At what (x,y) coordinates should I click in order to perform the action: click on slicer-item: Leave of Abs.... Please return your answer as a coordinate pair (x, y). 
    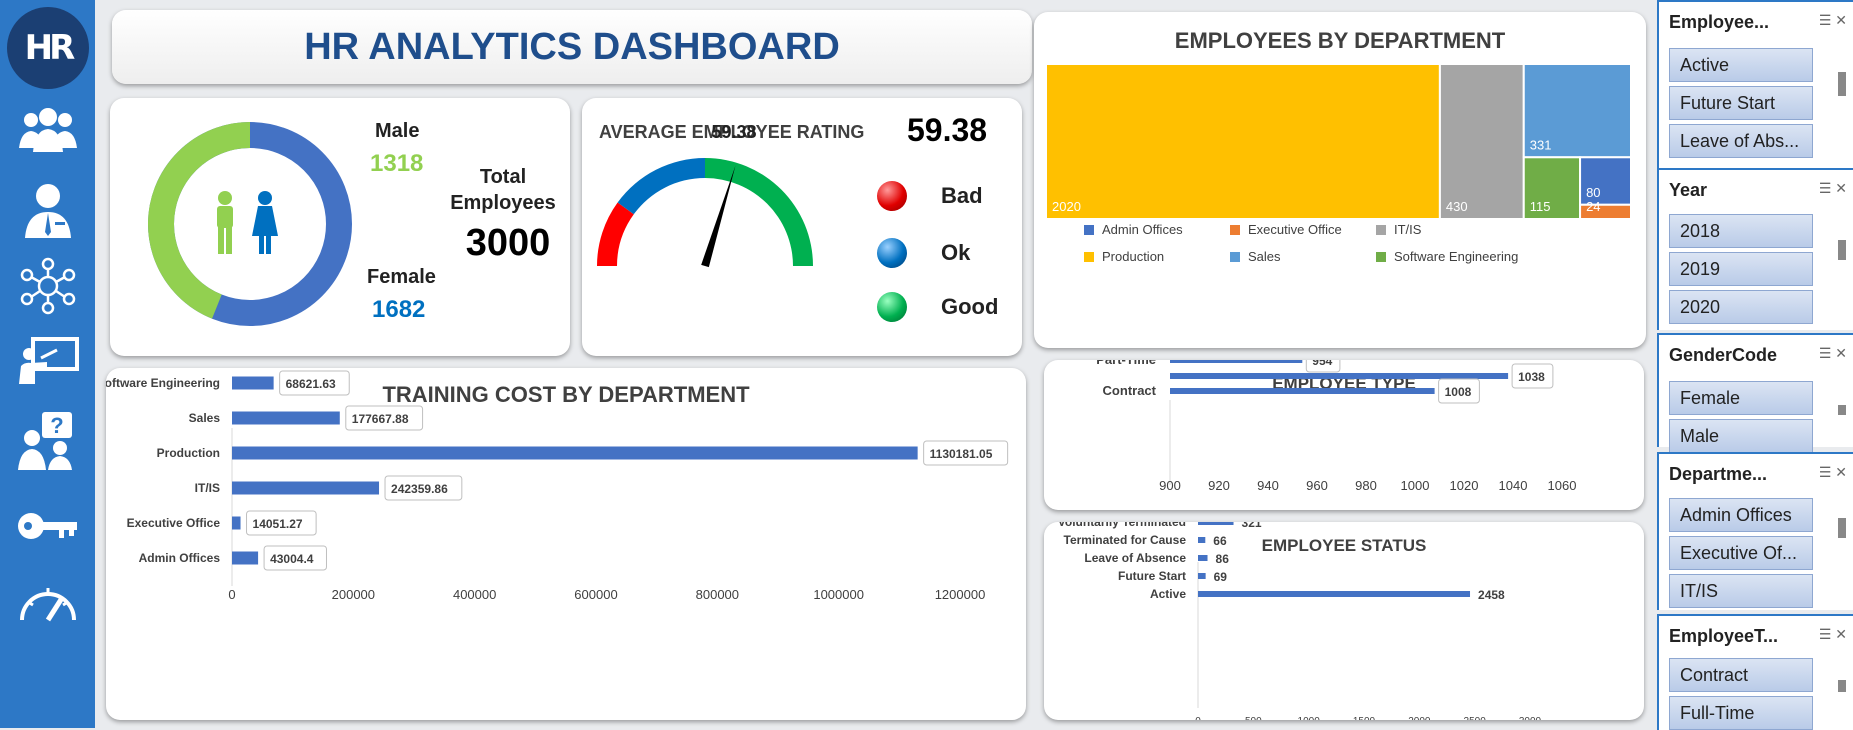
    Looking at the image, I should click on (1741, 141).